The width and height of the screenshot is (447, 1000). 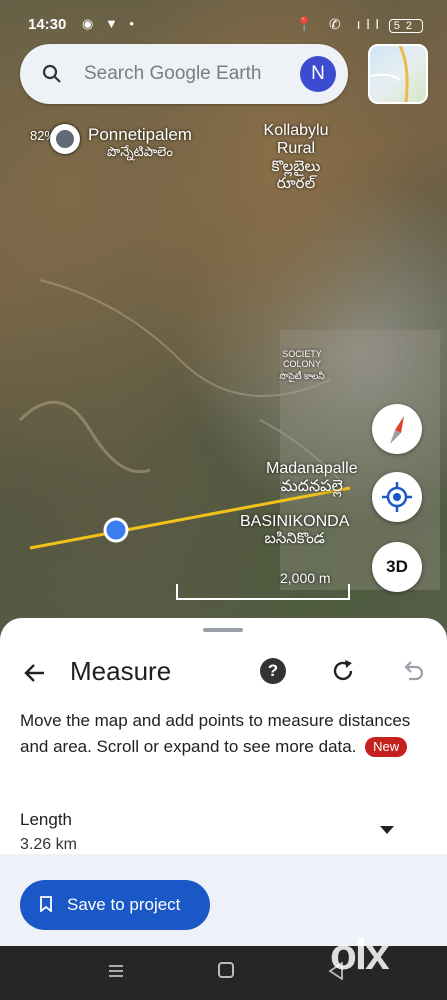 I want to click on account-avatar: N, so click(x=318, y=74).